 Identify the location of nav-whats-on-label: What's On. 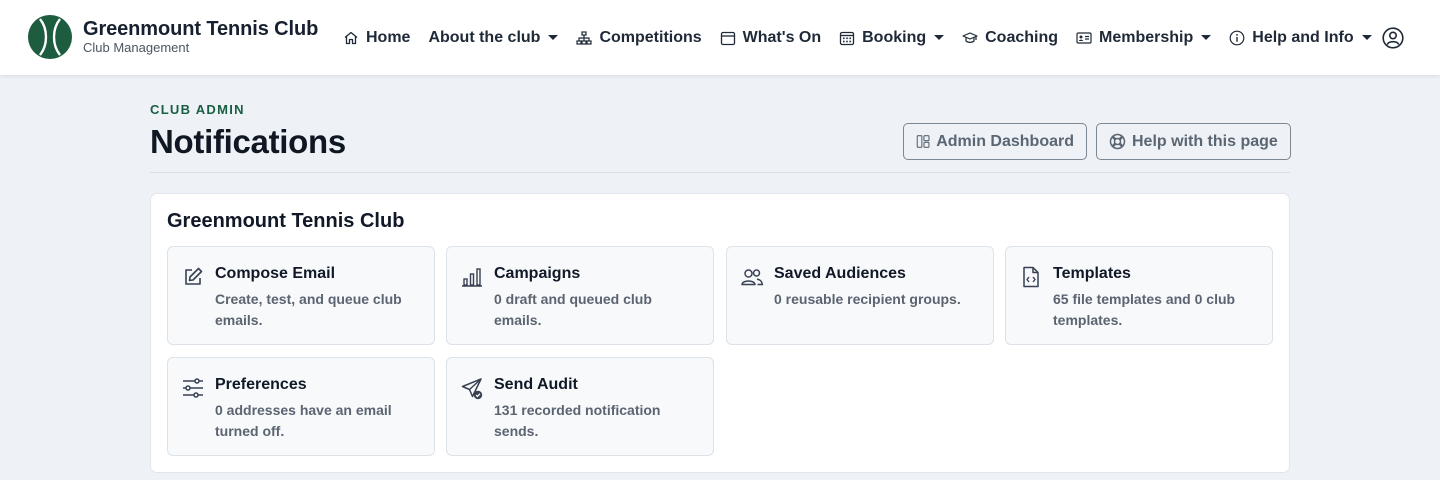
(782, 37).